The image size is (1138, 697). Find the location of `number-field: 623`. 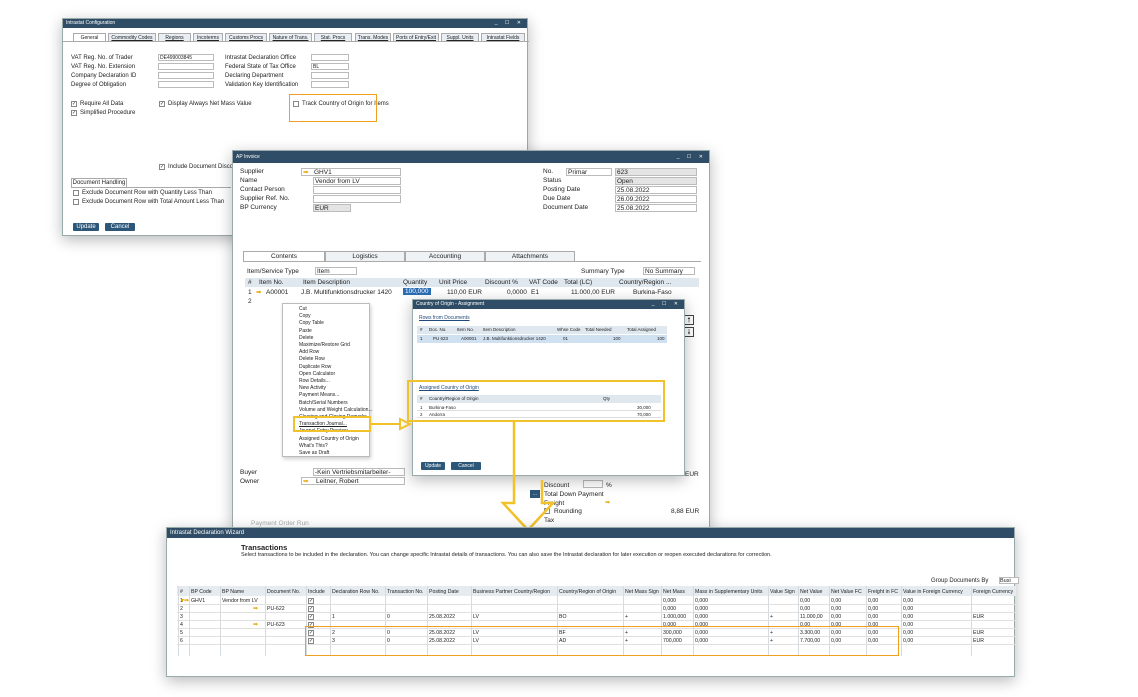

number-field: 623 is located at coordinates (656, 172).